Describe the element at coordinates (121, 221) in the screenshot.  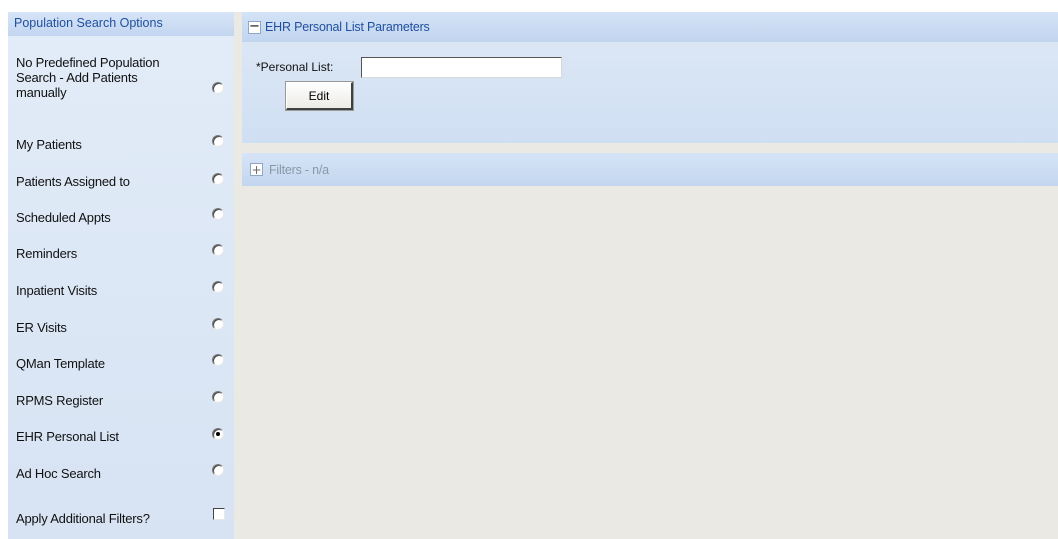
I see `option-scheduled-appts: Scheduled Appts` at that location.